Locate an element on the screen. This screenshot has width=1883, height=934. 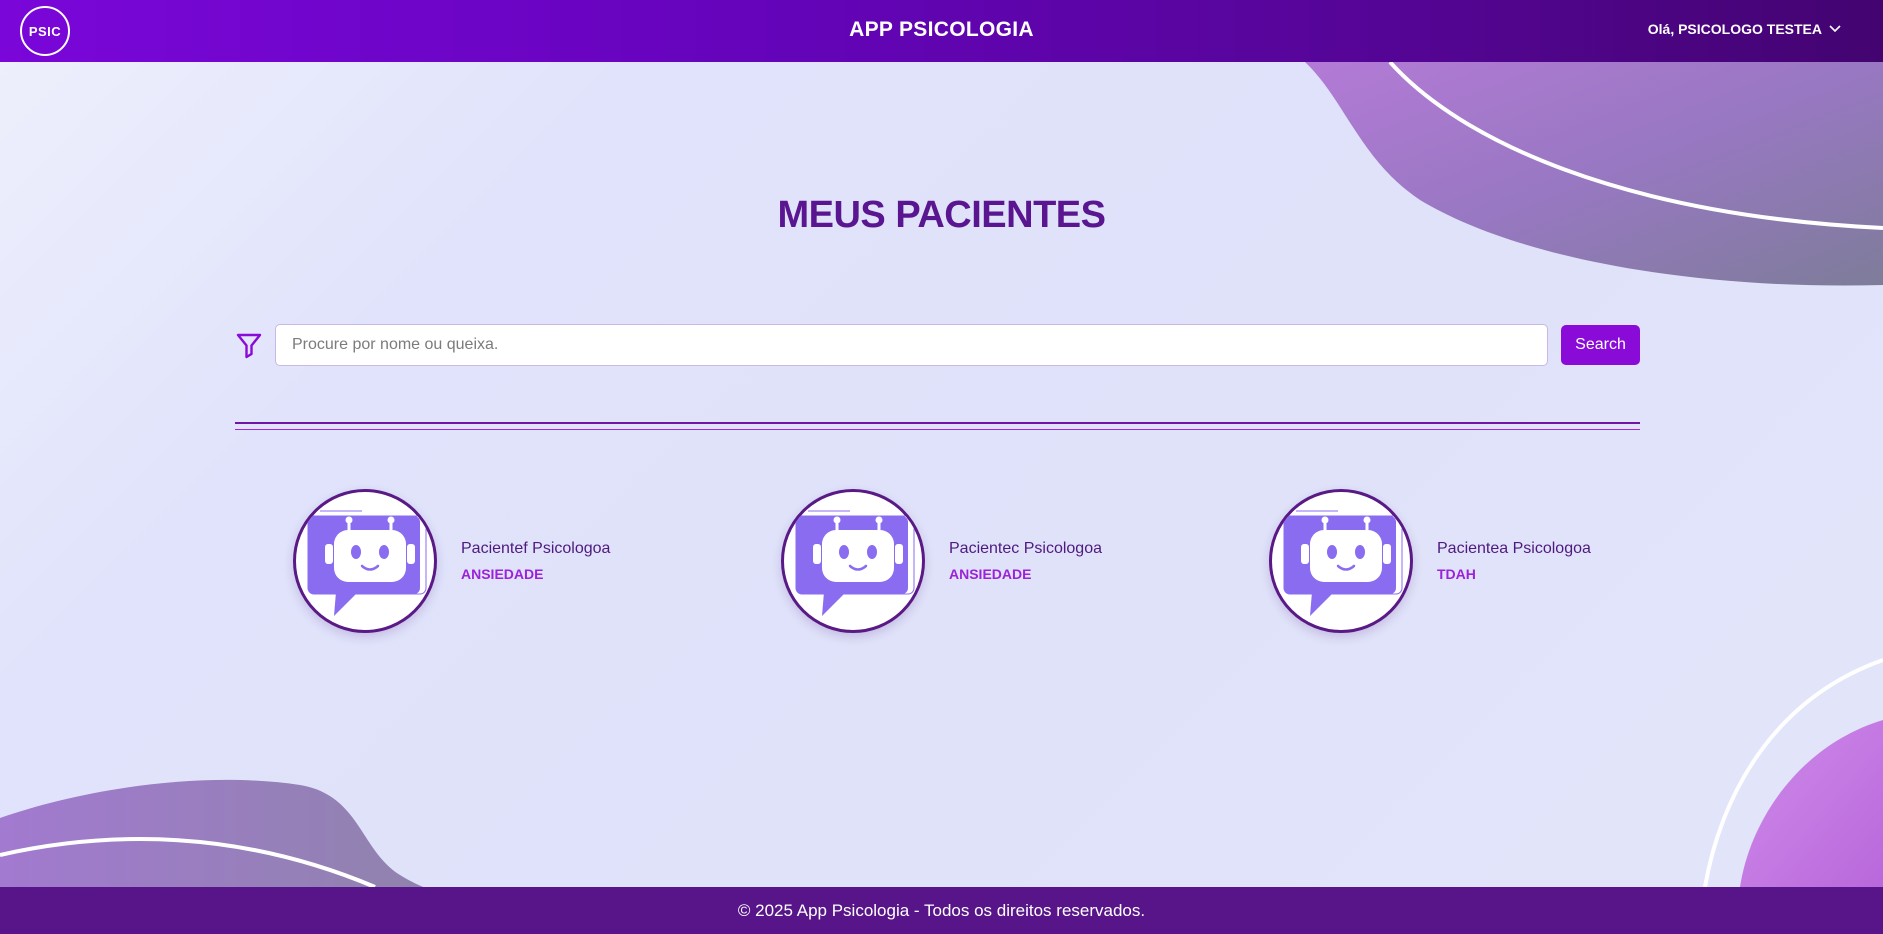
section-divider is located at coordinates (937, 426).